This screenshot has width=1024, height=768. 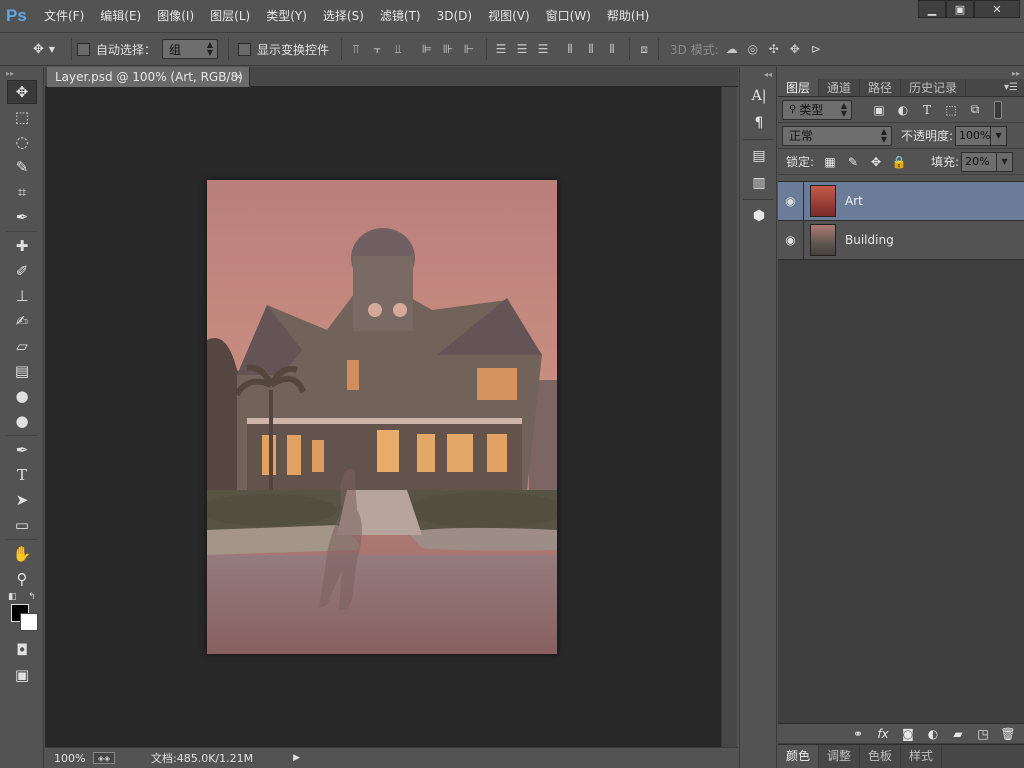 I want to click on minimize-button: ▁, so click(x=932, y=9).